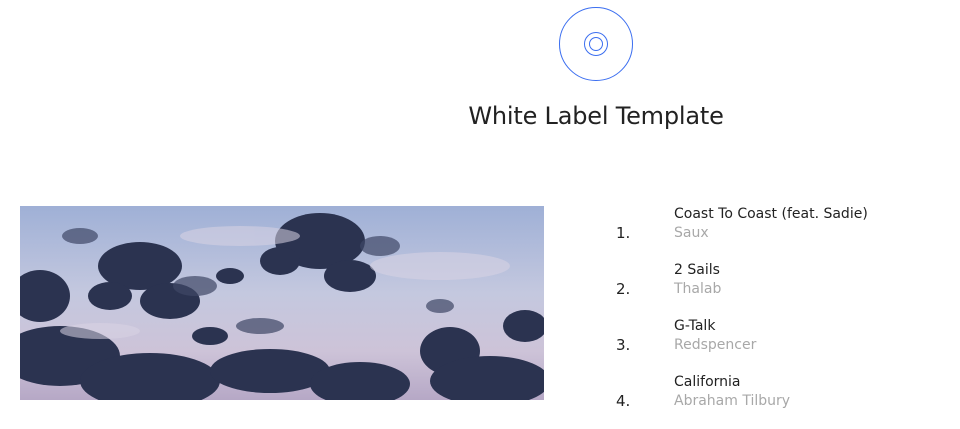 The width and height of the screenshot is (960, 429). Describe the element at coordinates (771, 214) in the screenshot. I see `track-title: Coast To Coast (feat. Sadie)` at that location.